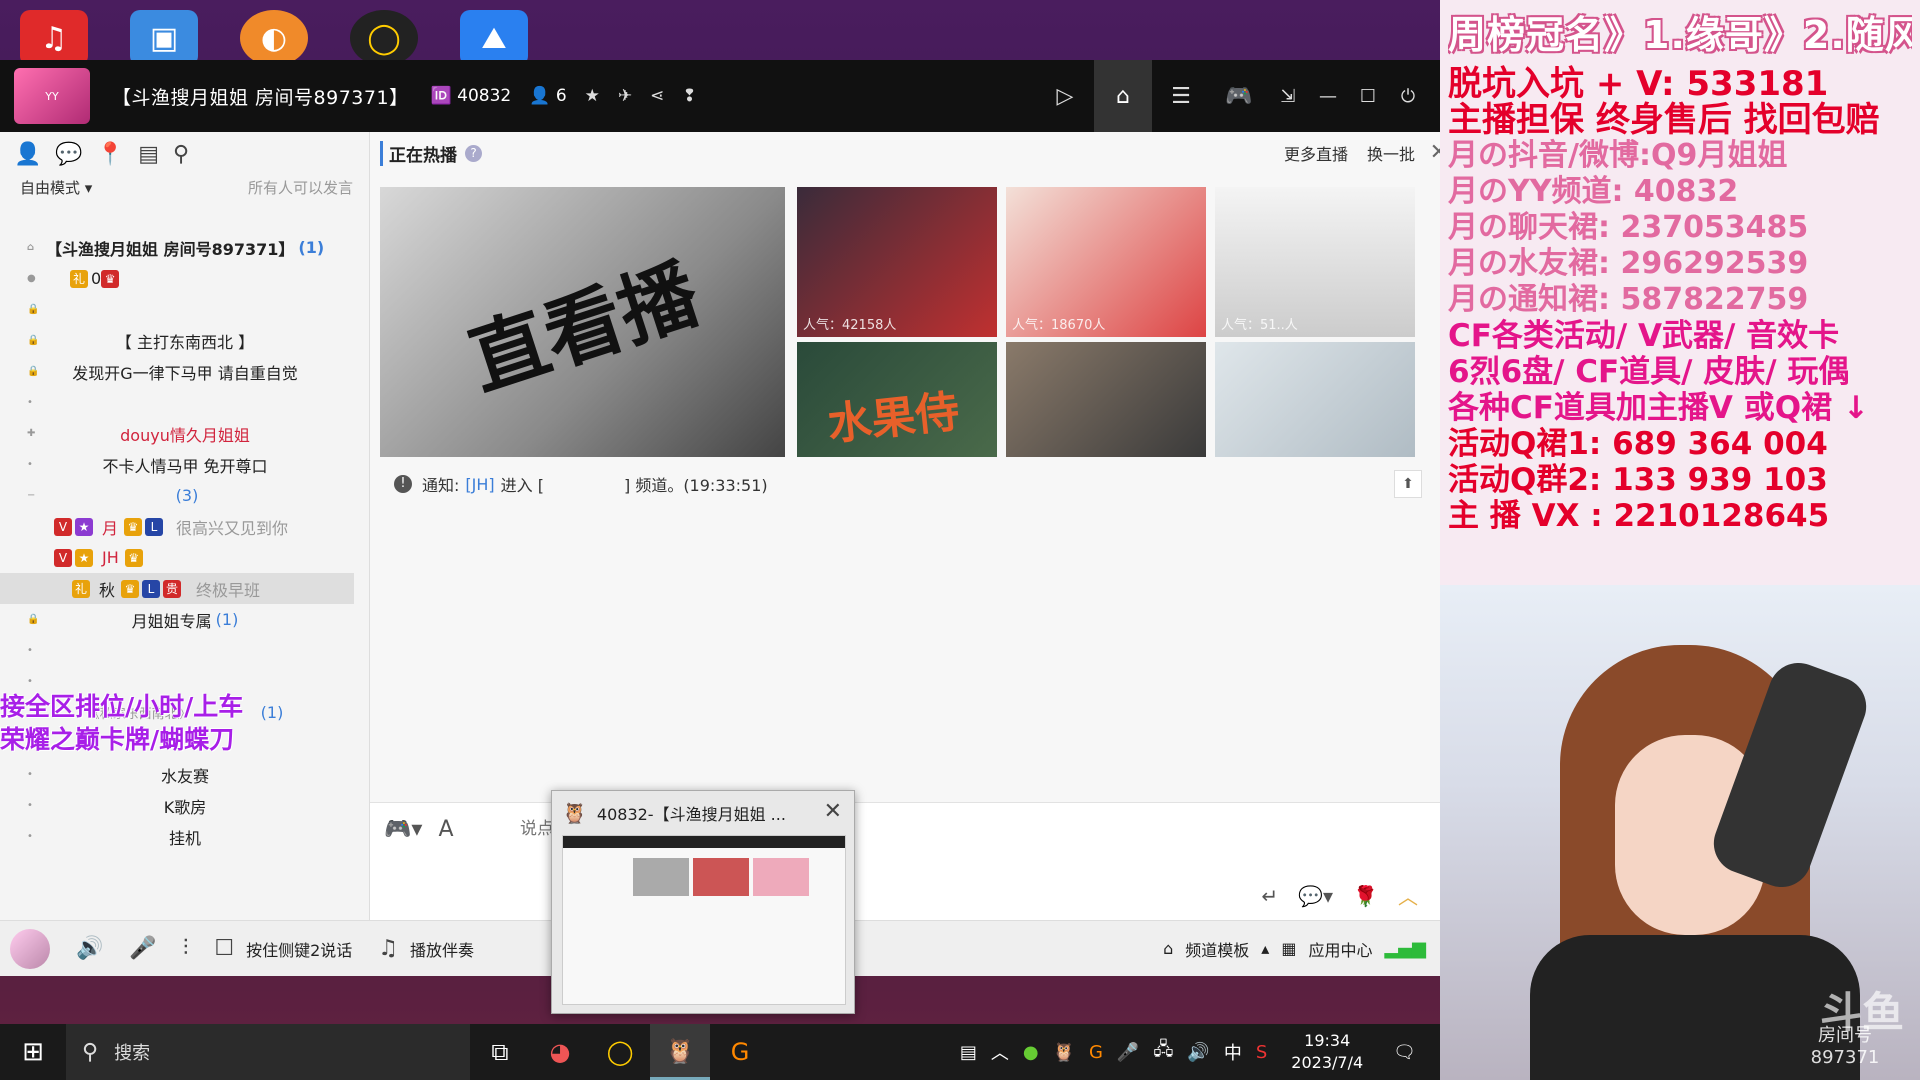  Describe the element at coordinates (177, 588) in the screenshot. I see `member-row: 礼 秋 ♛ L 贵 终极早班` at that location.